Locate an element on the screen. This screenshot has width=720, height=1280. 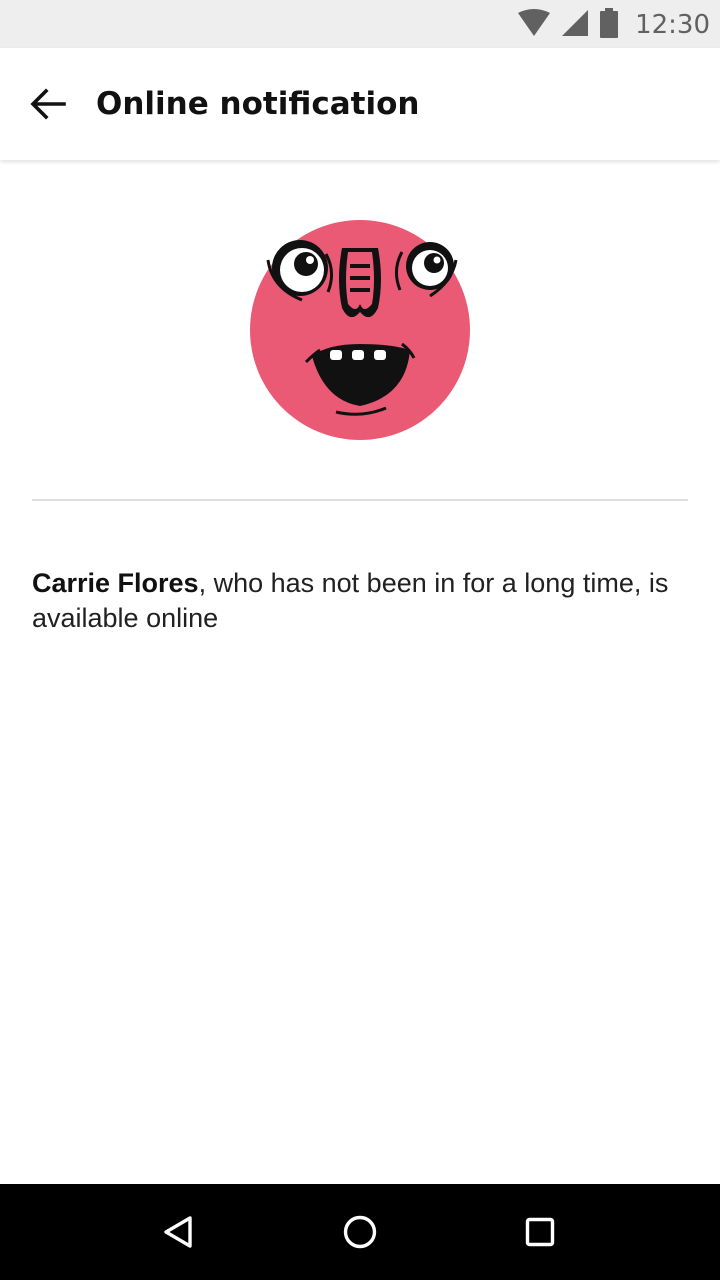
divider is located at coordinates (360, 500).